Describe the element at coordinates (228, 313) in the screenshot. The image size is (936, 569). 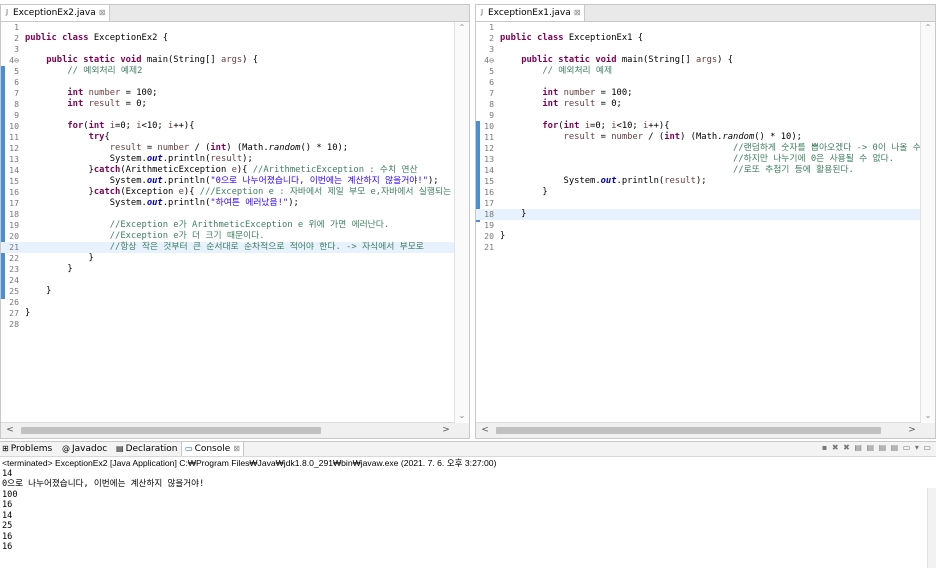
I see `code-line: 27}` at that location.